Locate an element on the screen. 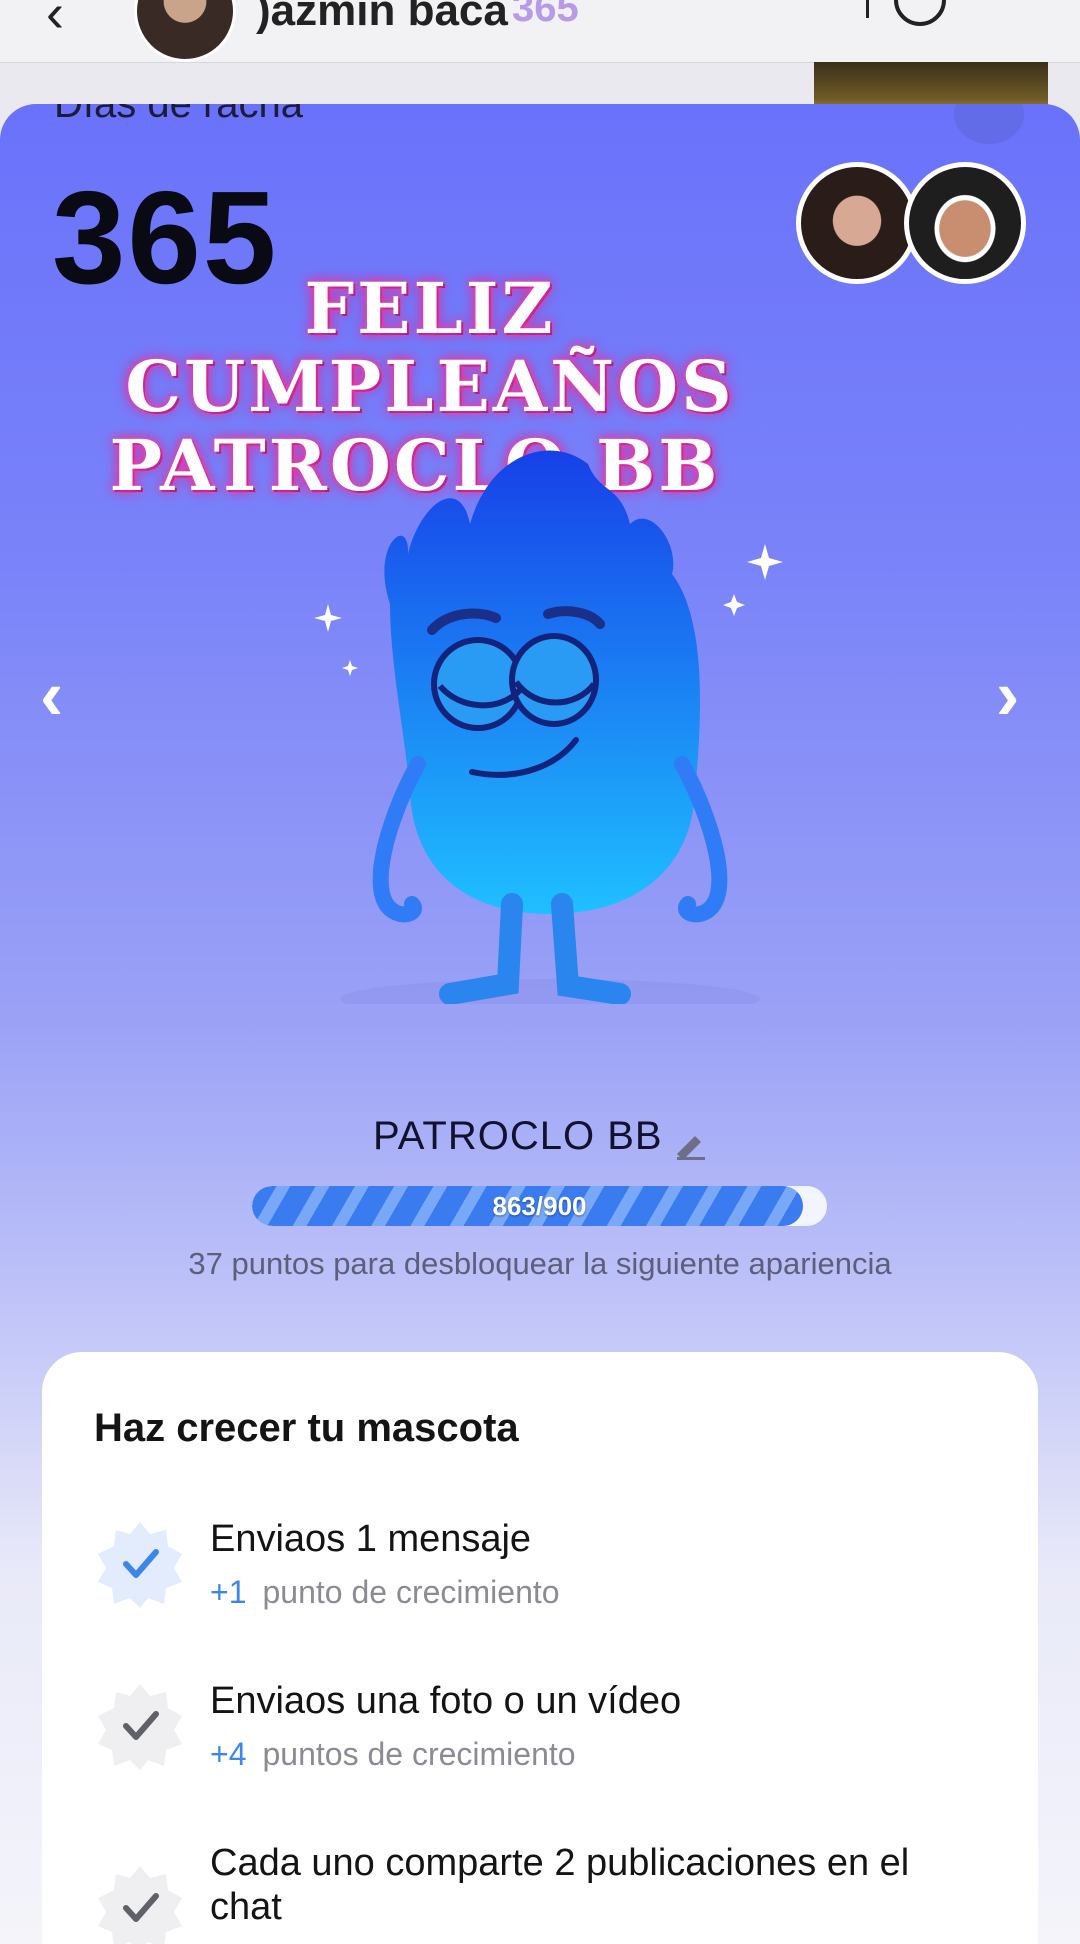 This screenshot has height=1944, width=1080. task-points: +4 puntos de crecimiento is located at coordinates (393, 1754).